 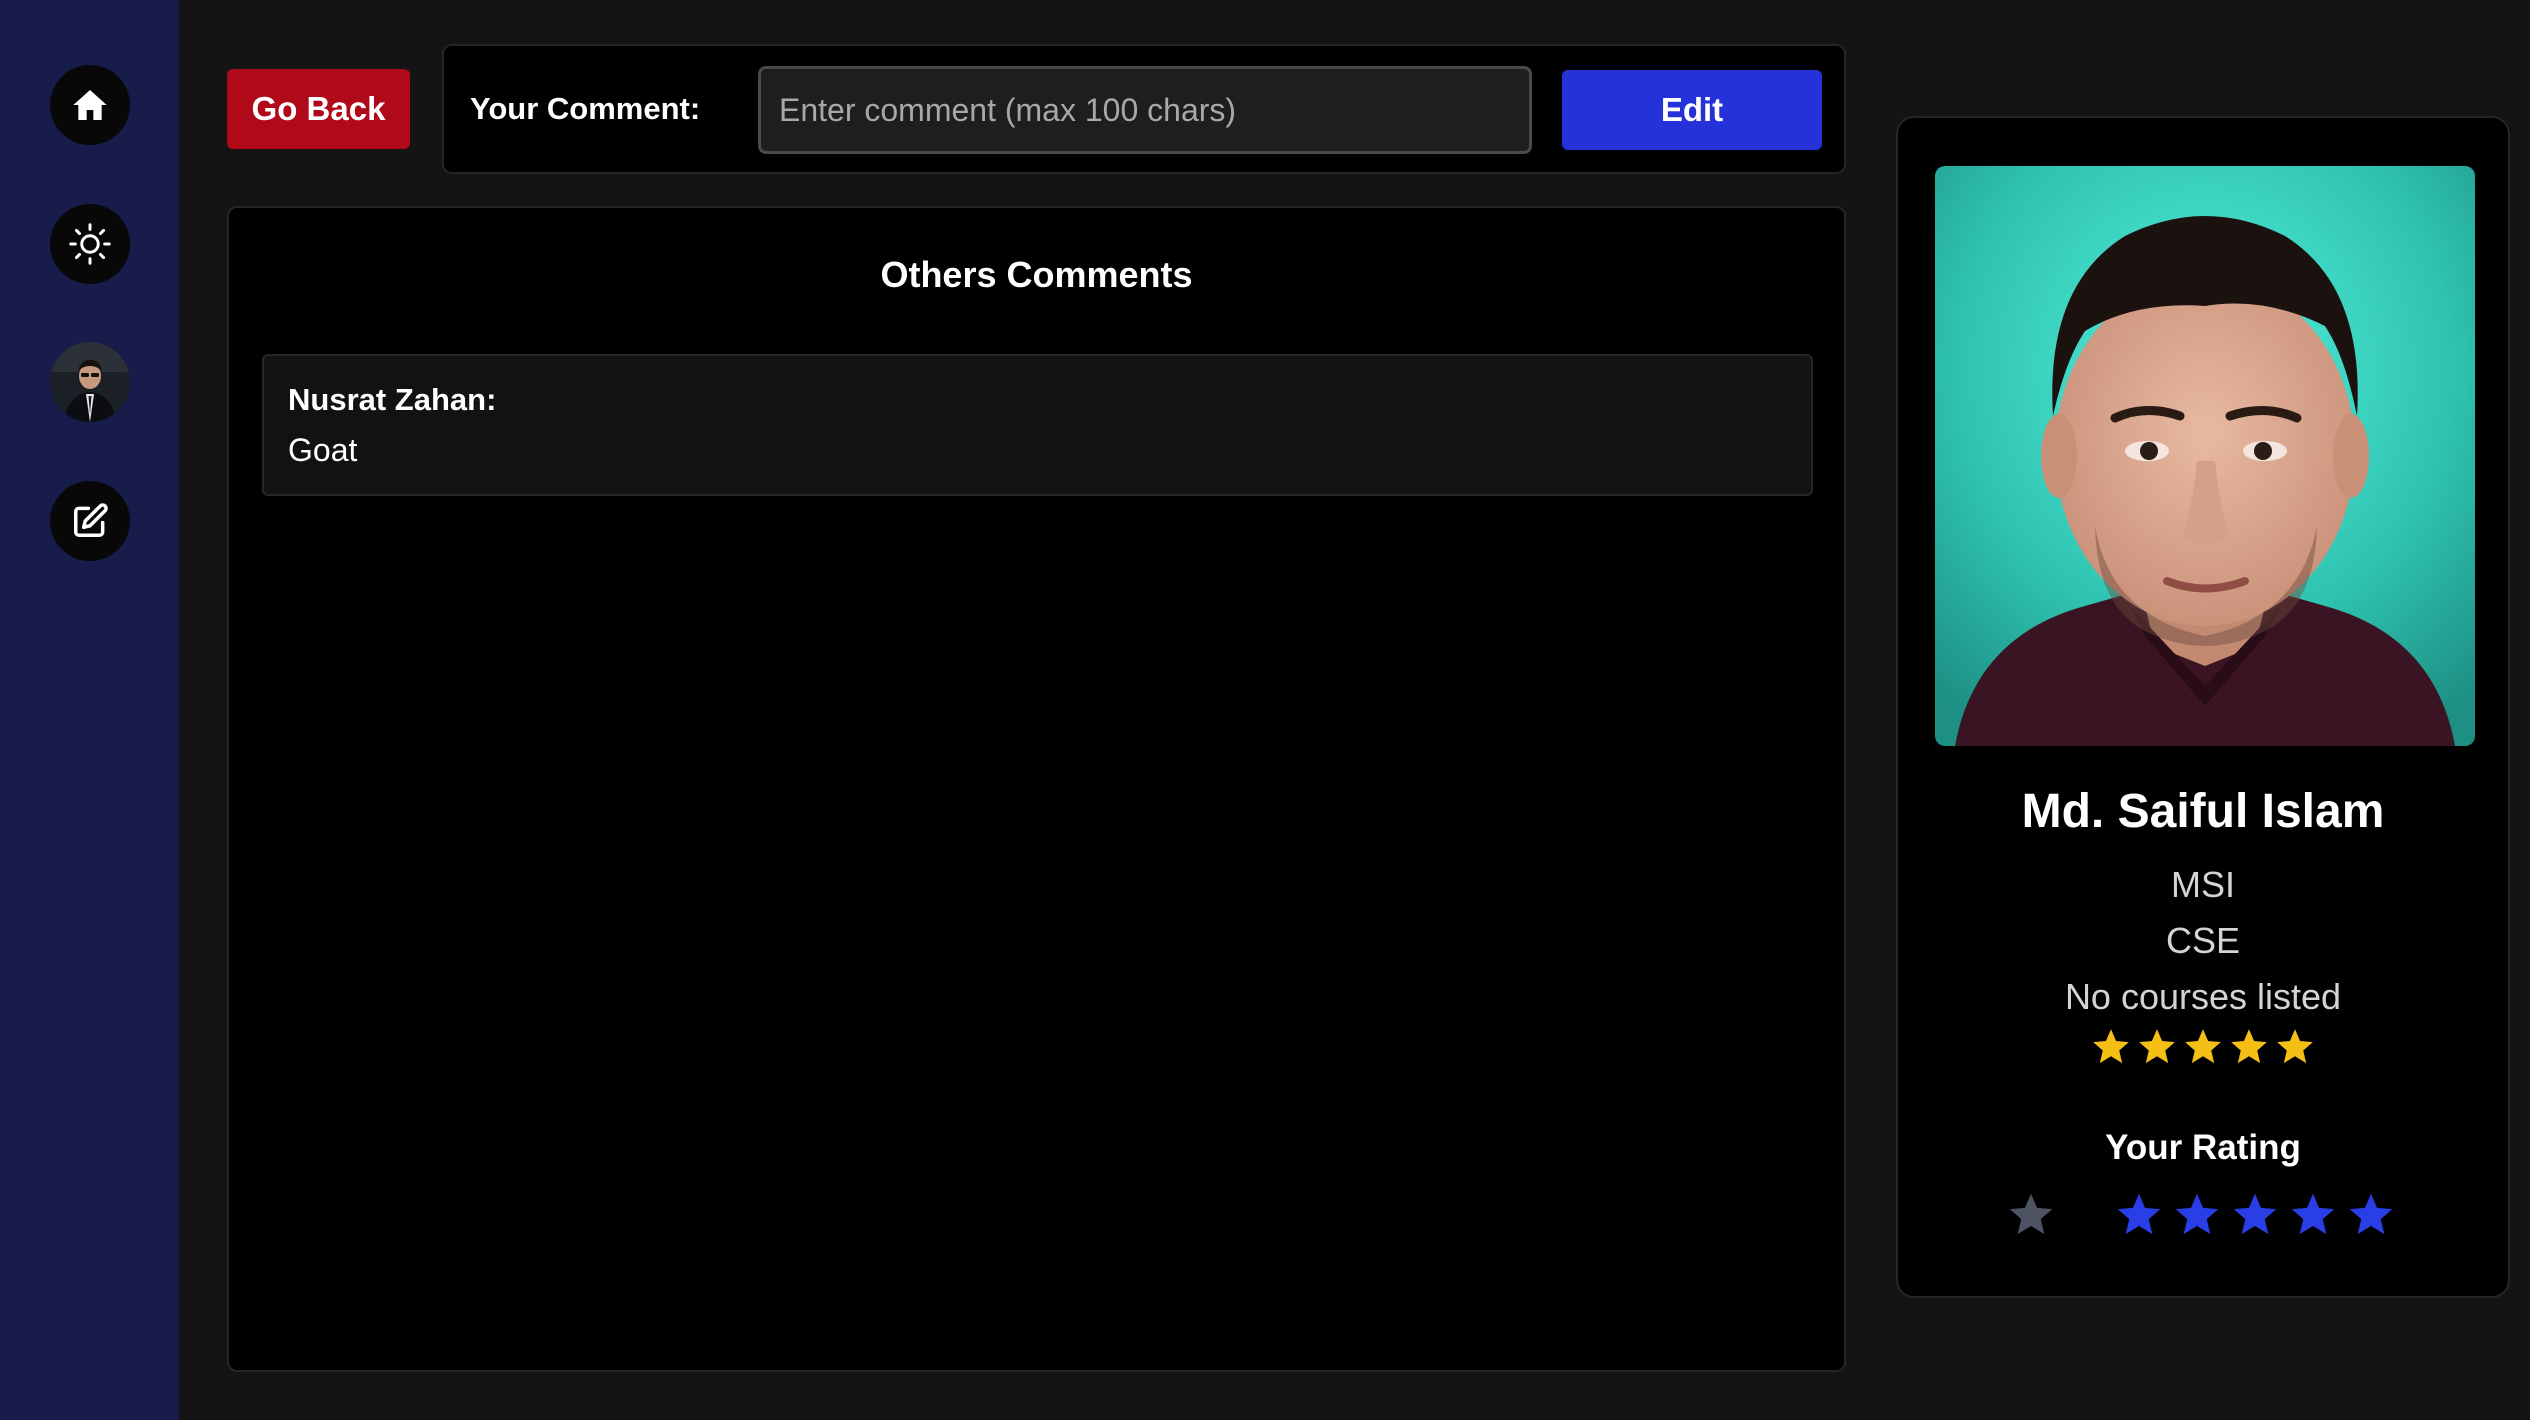 I want to click on teacher-courses: No courses listed, so click(x=2203, y=996).